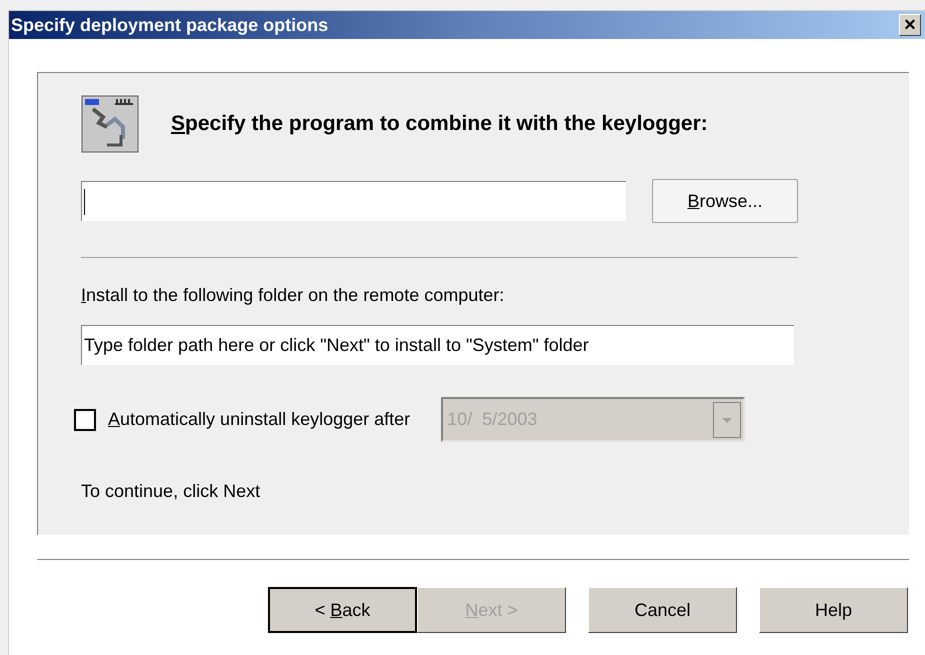 The height and width of the screenshot is (655, 925). What do you see at coordinates (259, 419) in the screenshot?
I see `checkbox-label: Automatically uninstall keylogger after` at bounding box center [259, 419].